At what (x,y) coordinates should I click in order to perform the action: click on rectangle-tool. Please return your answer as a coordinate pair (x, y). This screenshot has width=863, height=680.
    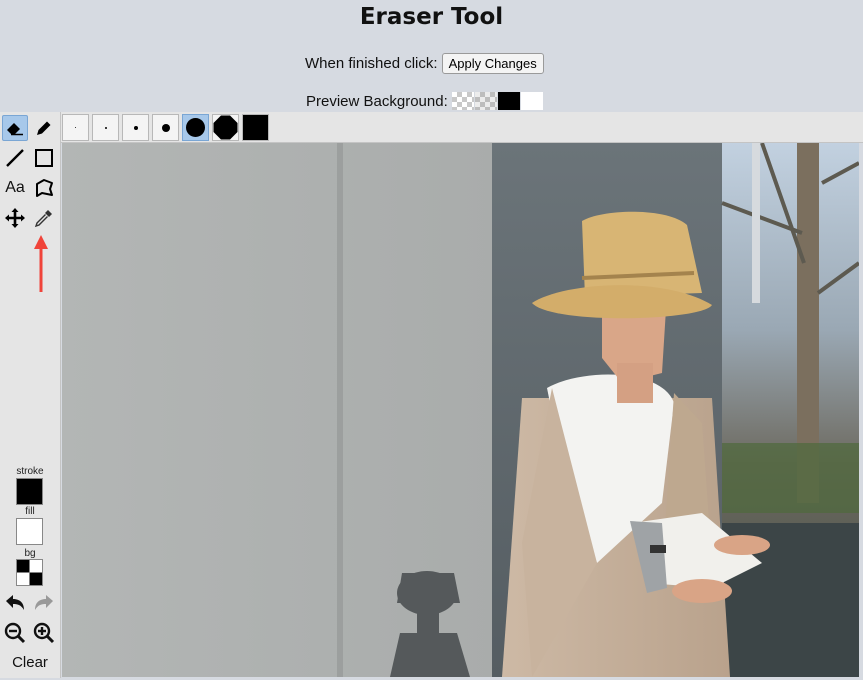
    Looking at the image, I should click on (44, 158).